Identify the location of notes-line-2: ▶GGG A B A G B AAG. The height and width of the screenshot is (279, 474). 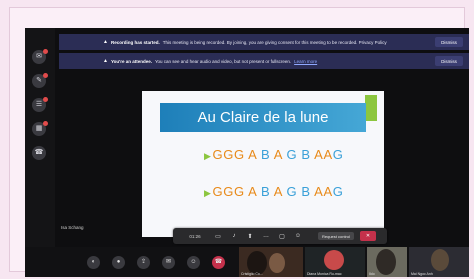
(273, 191).